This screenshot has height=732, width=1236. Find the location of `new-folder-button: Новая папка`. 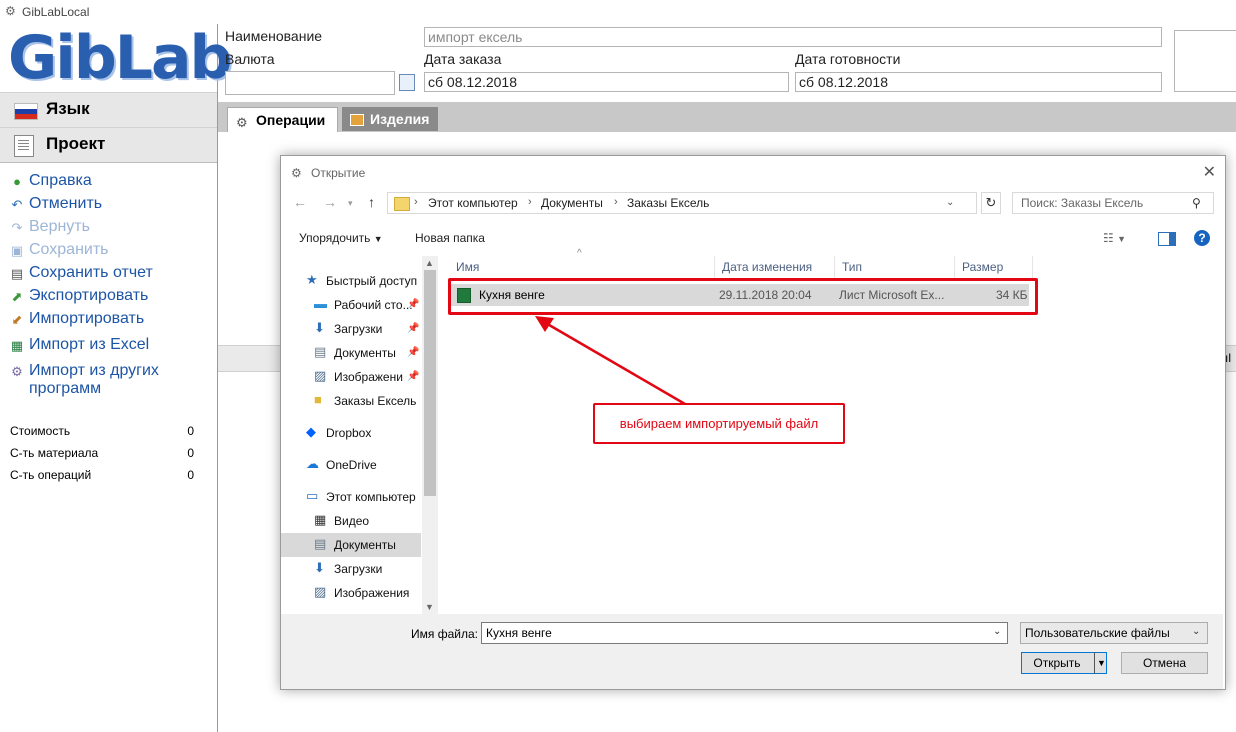

new-folder-button: Новая папка is located at coordinates (450, 238).